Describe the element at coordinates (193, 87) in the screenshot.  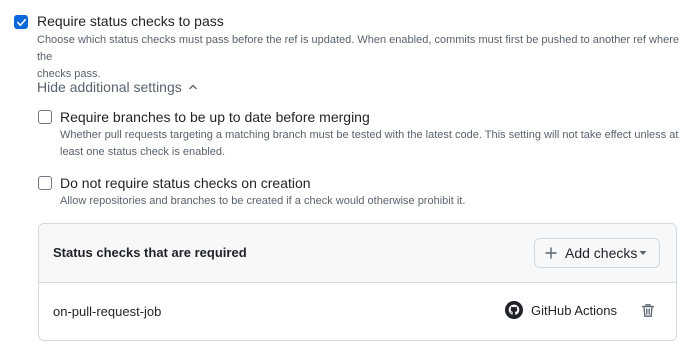
I see `chevron-up-icon` at that location.